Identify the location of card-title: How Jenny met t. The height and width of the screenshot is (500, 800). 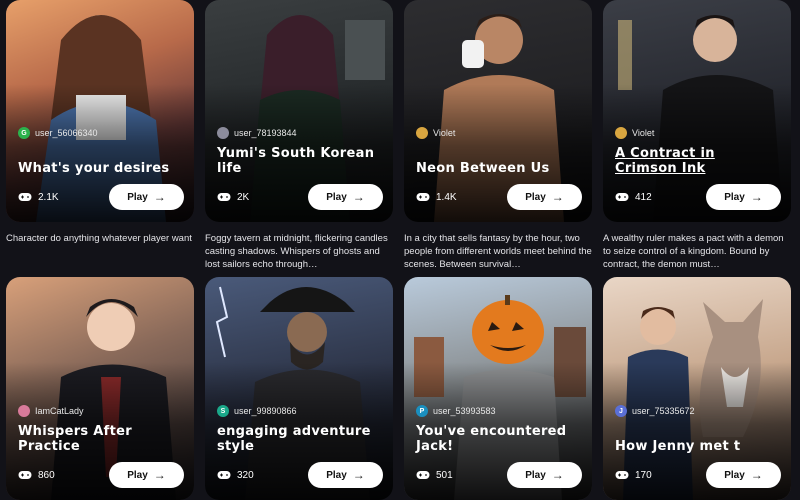
(678, 446).